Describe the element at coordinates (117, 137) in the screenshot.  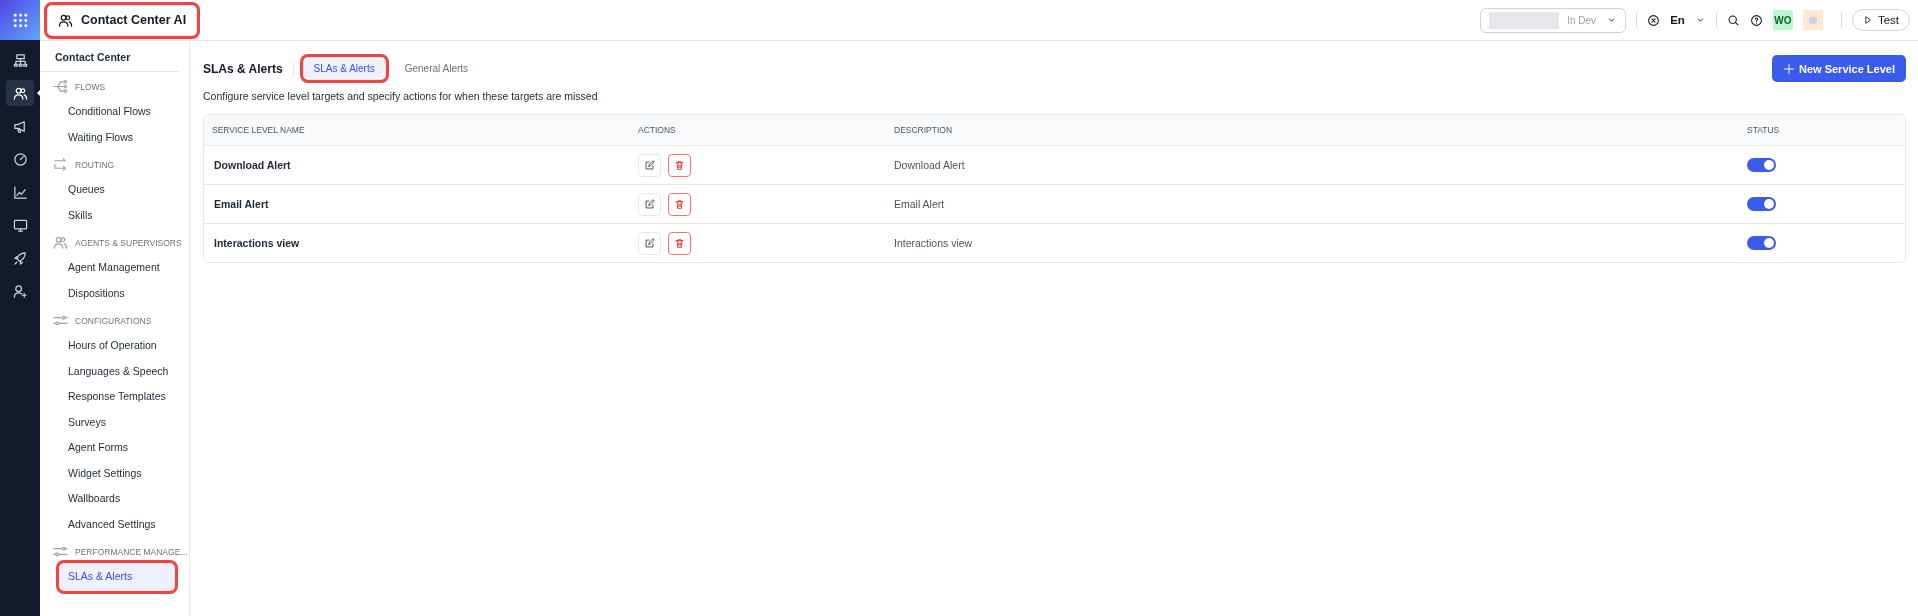
I see `sidebar-item: Waiting Flows` at that location.